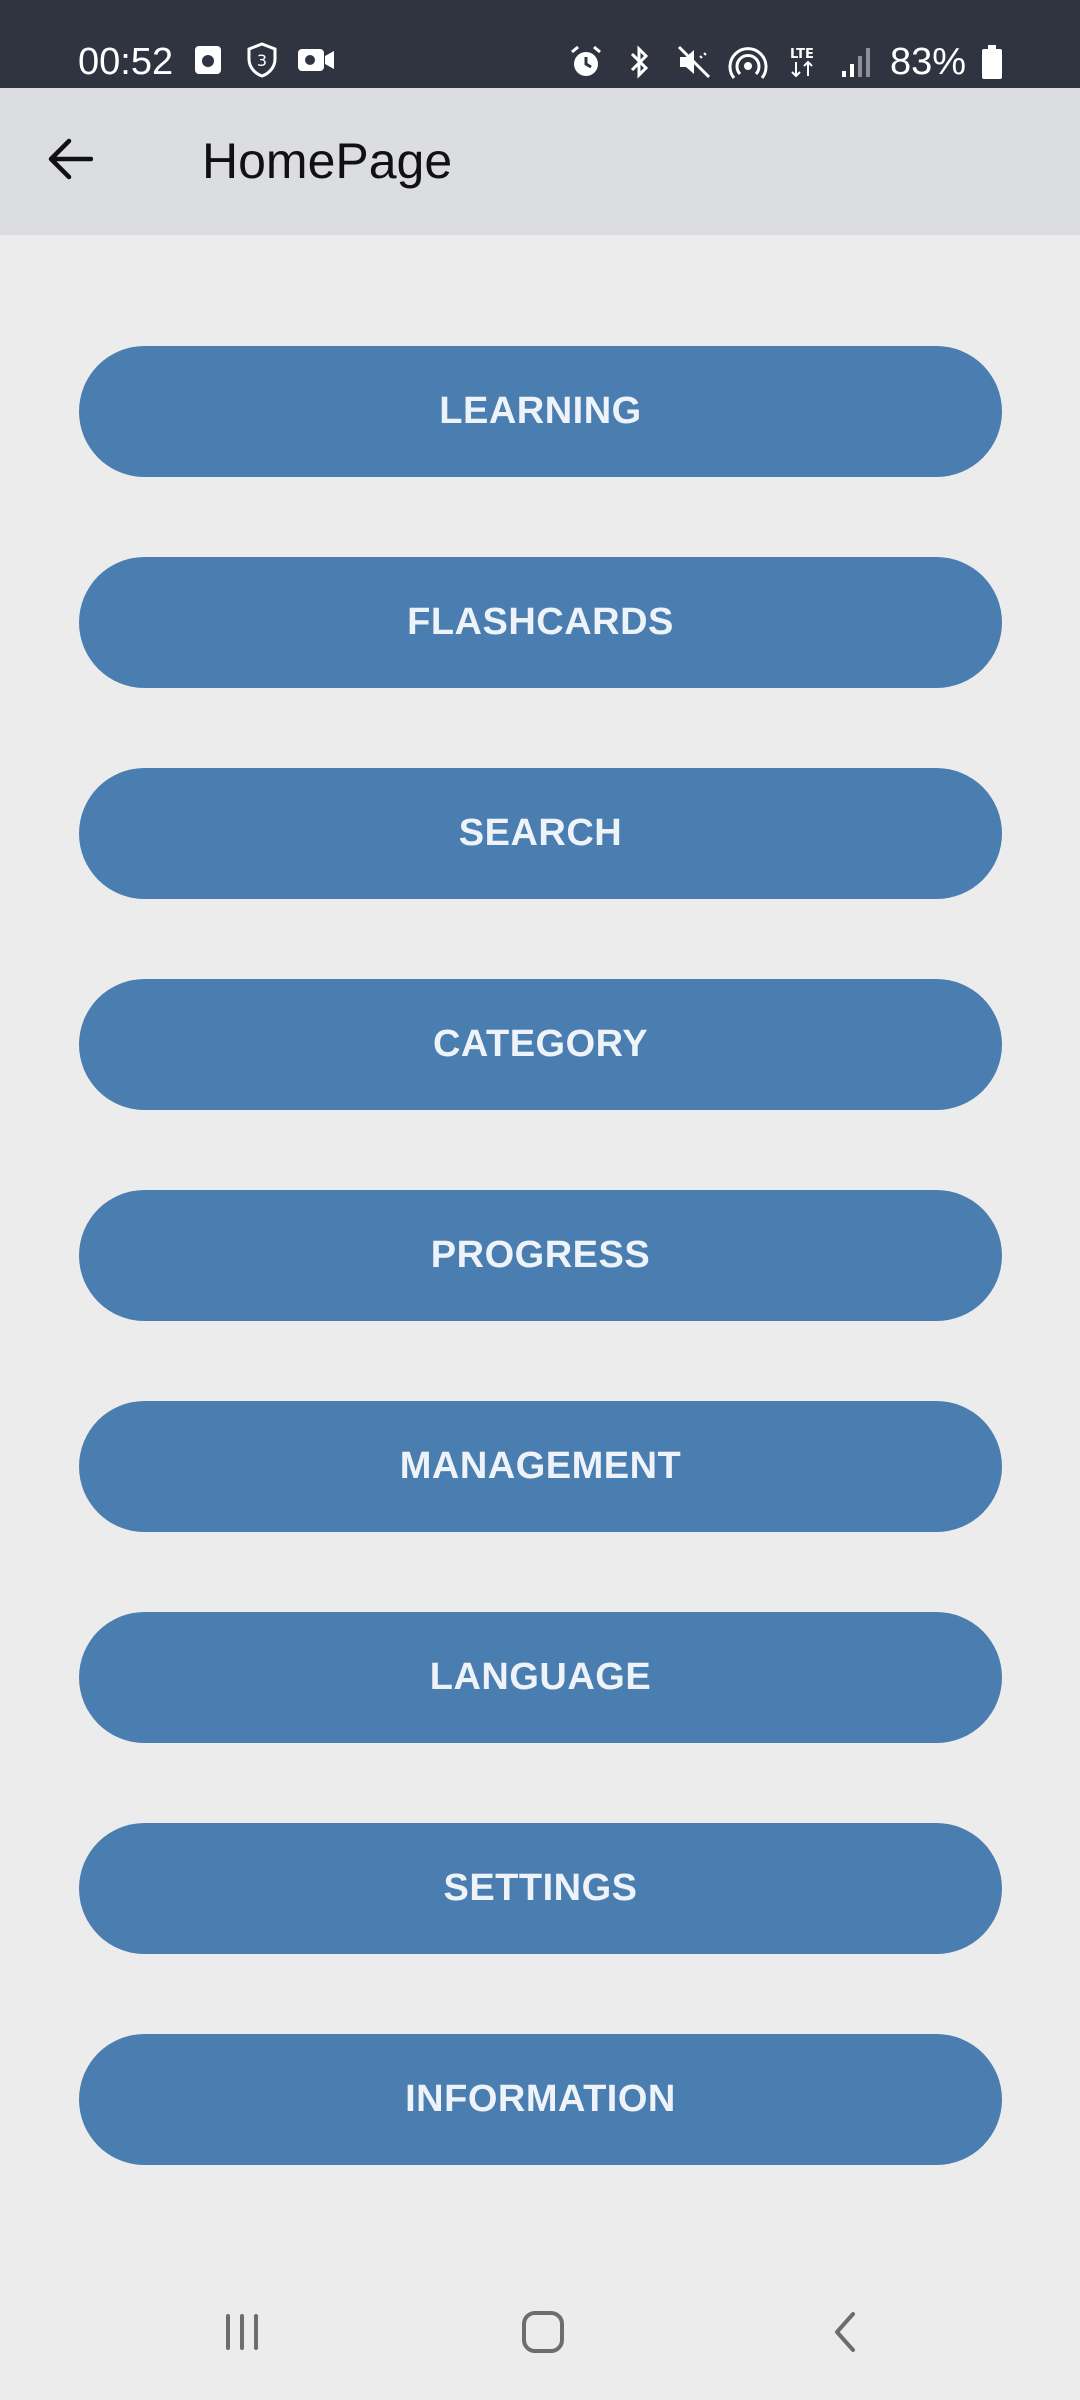  Describe the element at coordinates (208, 60) in the screenshot. I see `calendar-icon` at that location.